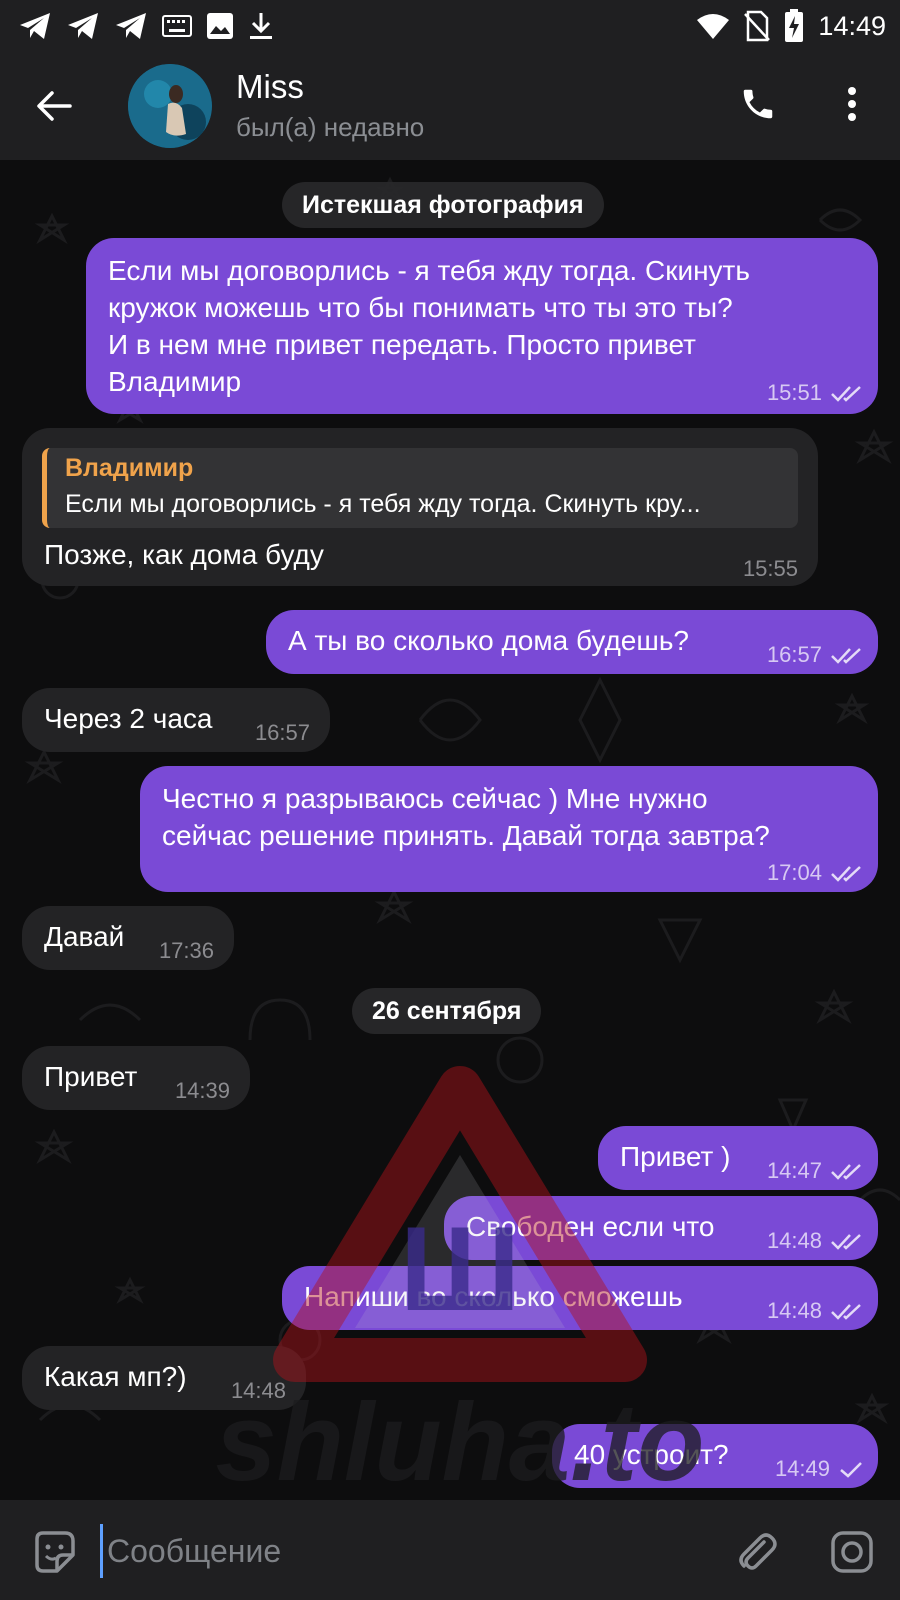 This screenshot has height=1600, width=900. Describe the element at coordinates (713, 26) in the screenshot. I see `wifi-icon` at that location.